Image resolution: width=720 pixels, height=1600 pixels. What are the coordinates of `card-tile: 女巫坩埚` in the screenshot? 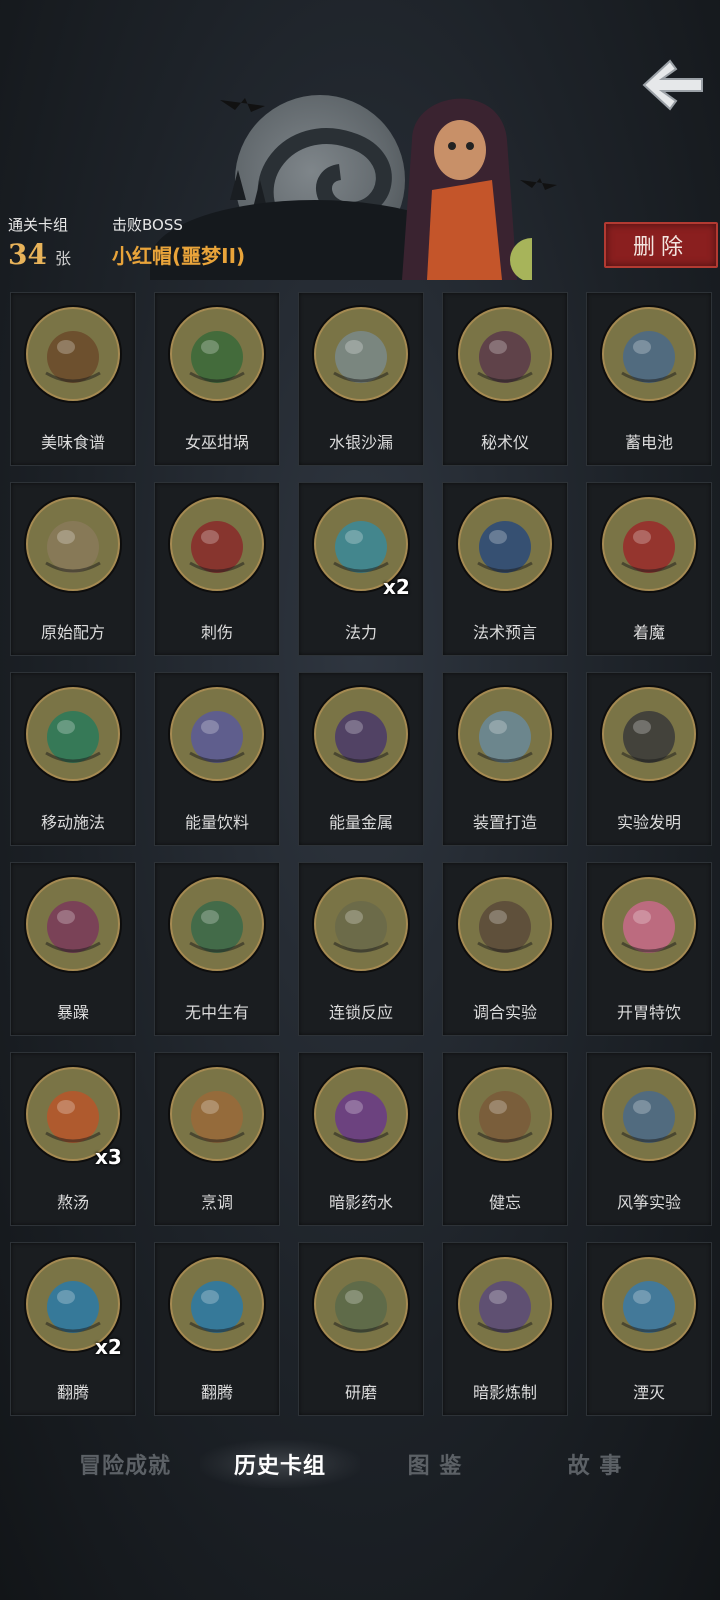 It's located at (217, 379).